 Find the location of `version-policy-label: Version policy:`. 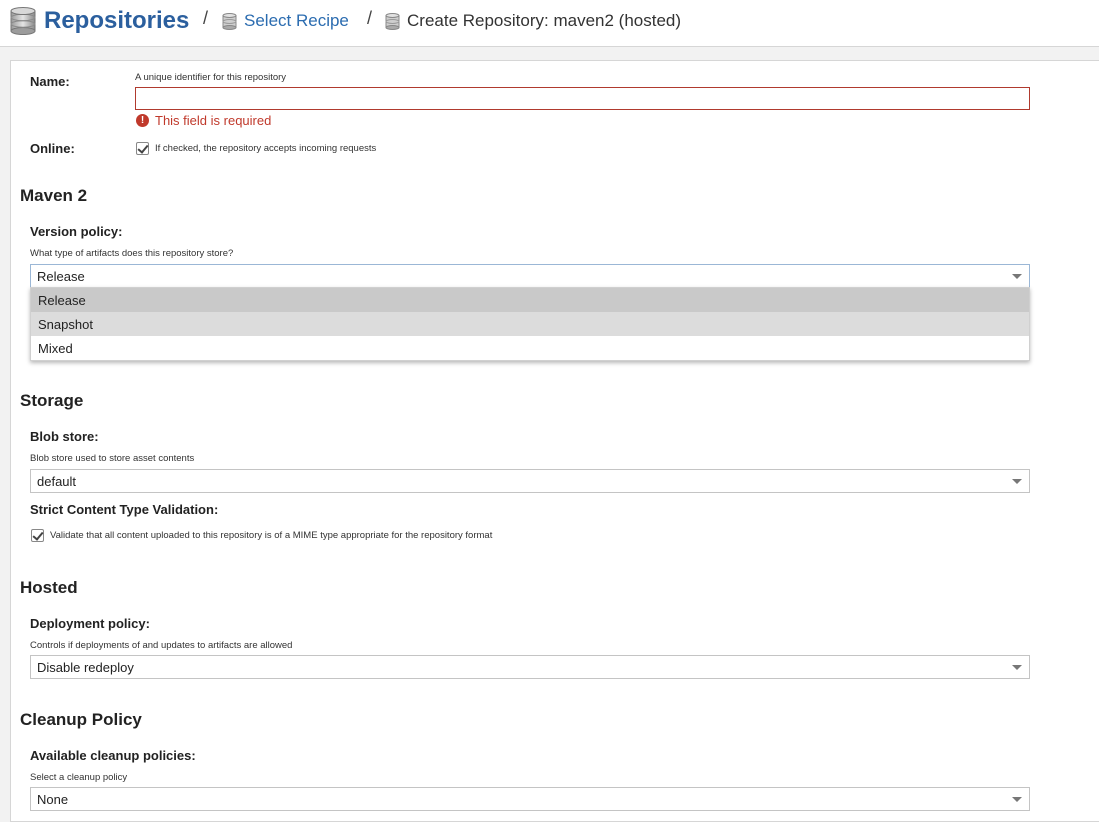

version-policy-label: Version policy: is located at coordinates (76, 231).